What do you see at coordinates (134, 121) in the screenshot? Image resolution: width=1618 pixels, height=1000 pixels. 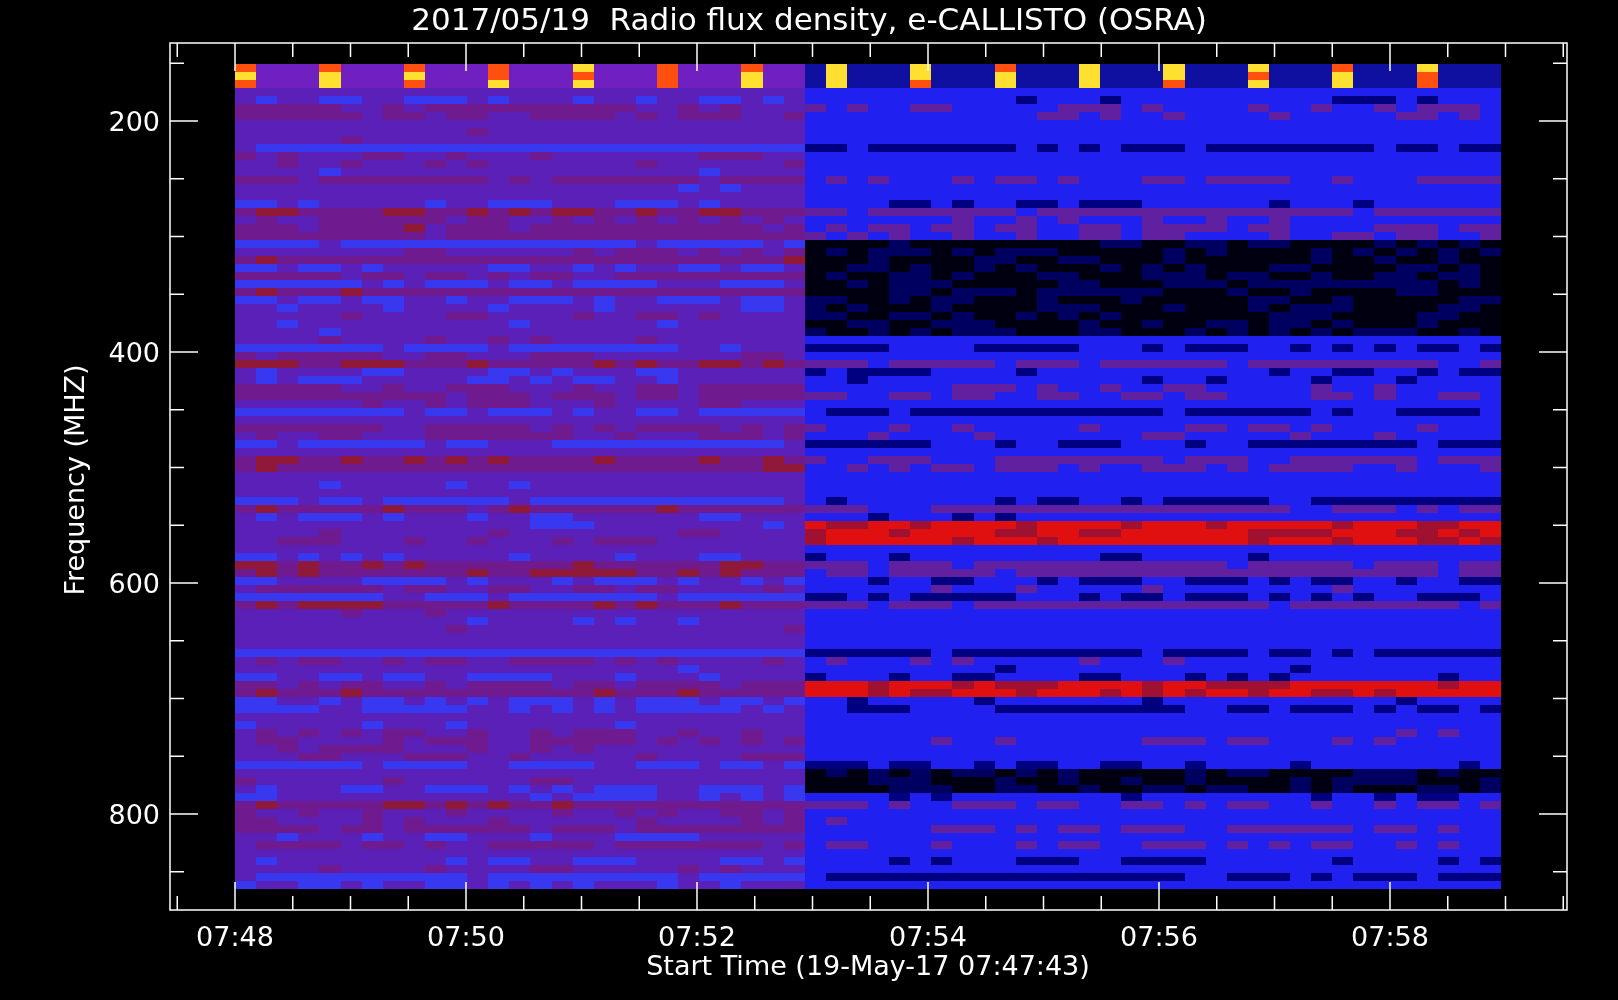 I see `y-tick-label: 200` at bounding box center [134, 121].